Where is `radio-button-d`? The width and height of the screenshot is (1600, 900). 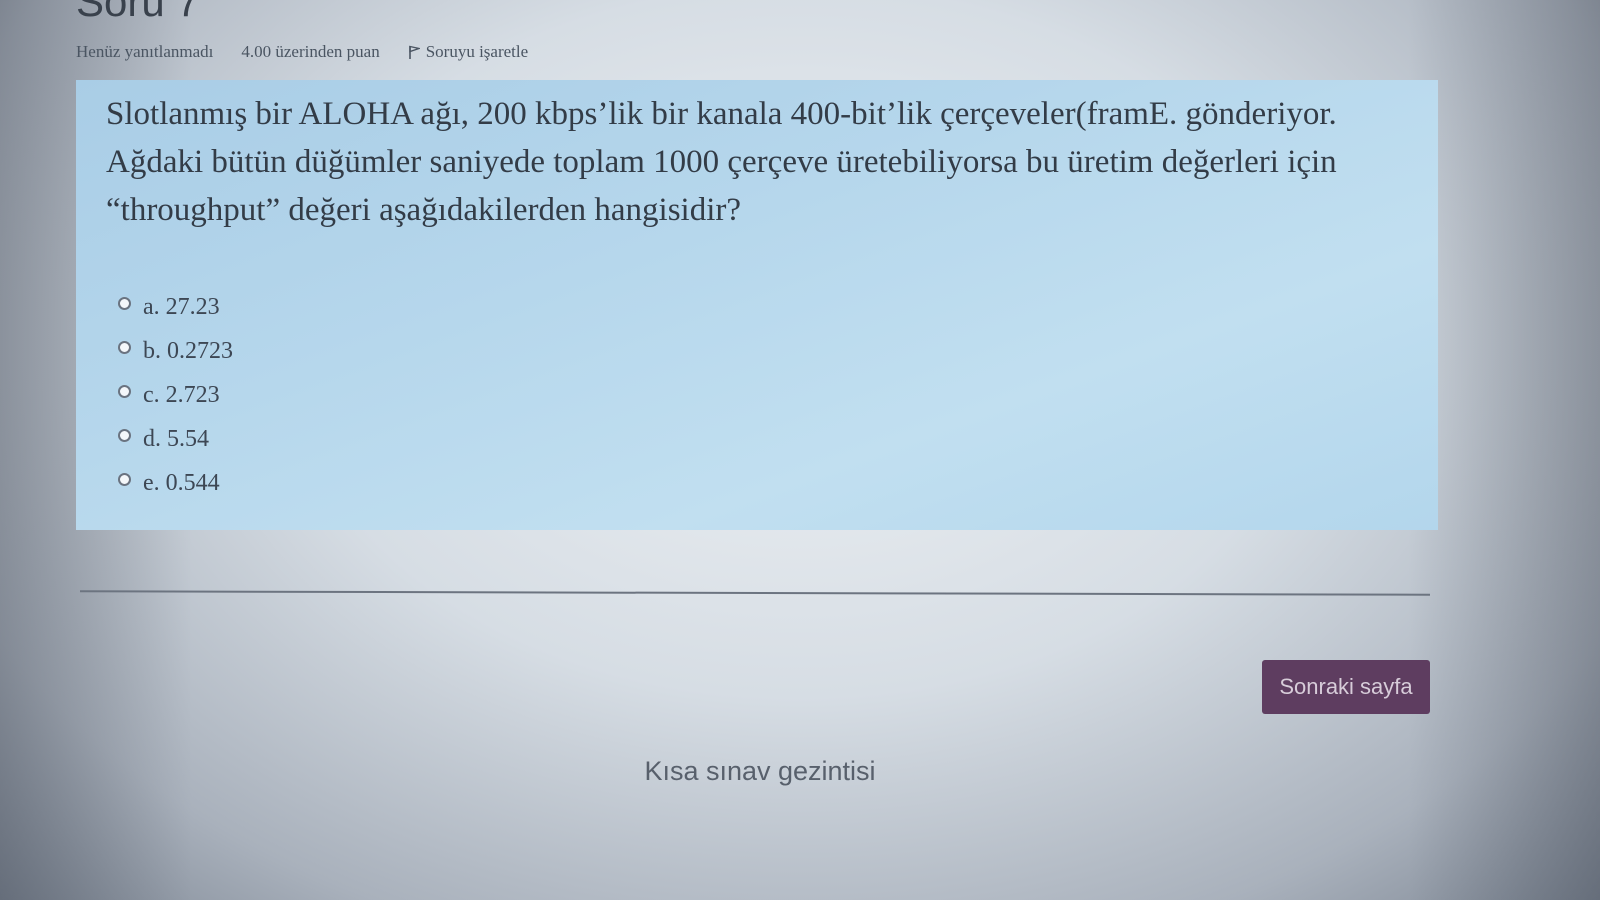
radio-button-d is located at coordinates (124, 435).